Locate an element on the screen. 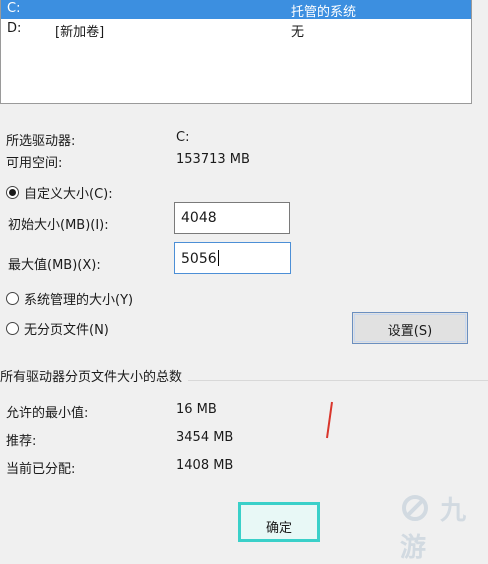 The height and width of the screenshot is (564, 488). current-allocated-label: 当前已分配: is located at coordinates (41, 469).